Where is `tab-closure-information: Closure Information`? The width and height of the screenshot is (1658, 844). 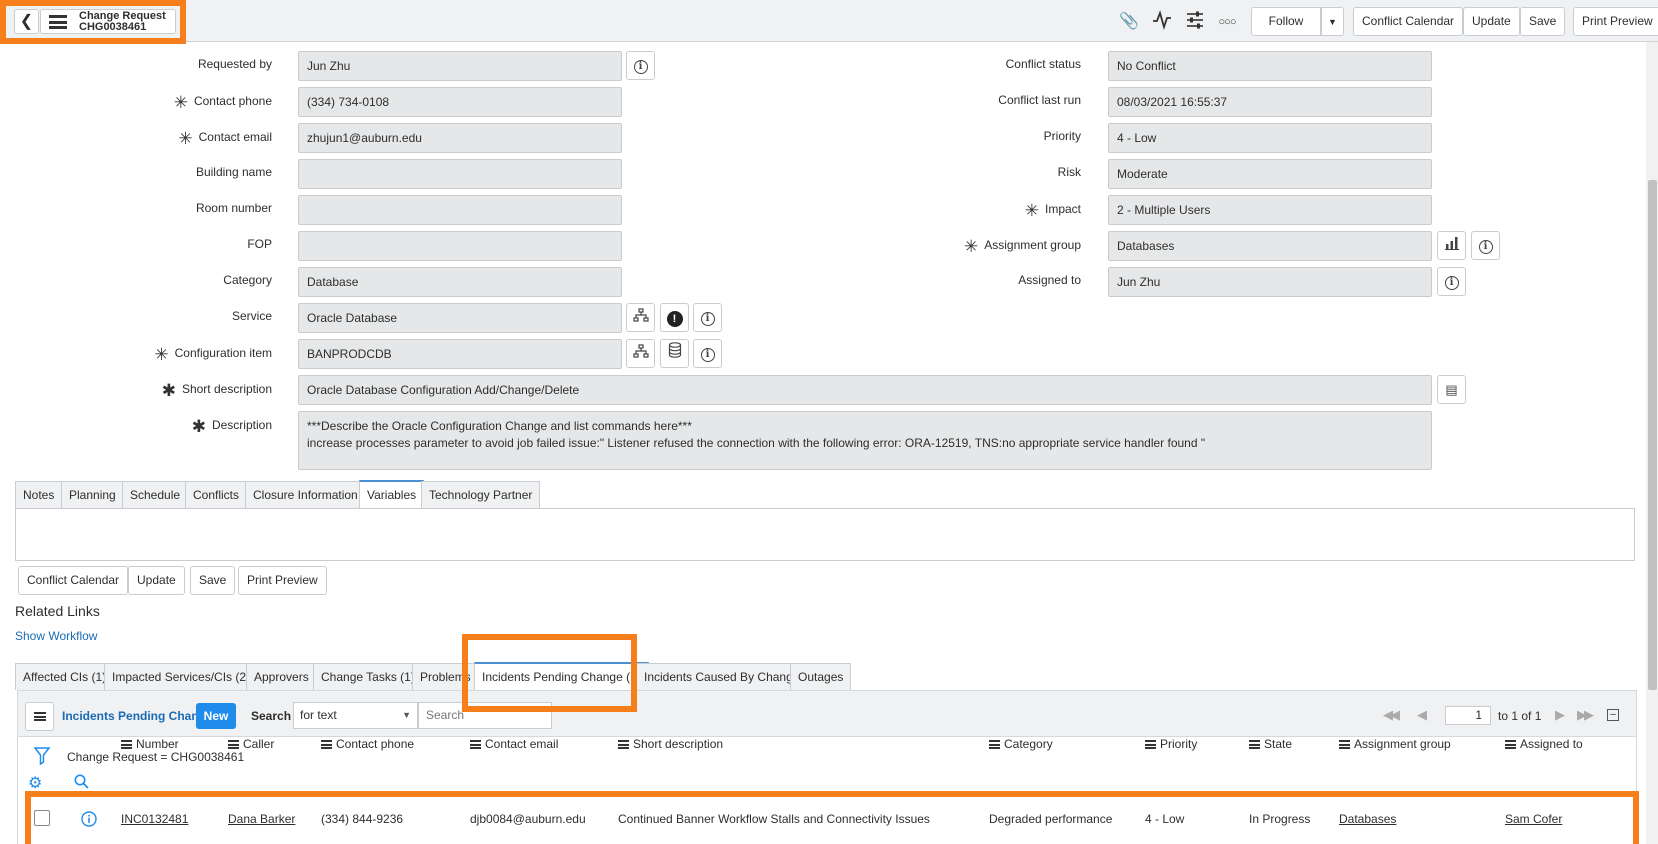
tab-closure-information: Closure Information is located at coordinates (305, 494).